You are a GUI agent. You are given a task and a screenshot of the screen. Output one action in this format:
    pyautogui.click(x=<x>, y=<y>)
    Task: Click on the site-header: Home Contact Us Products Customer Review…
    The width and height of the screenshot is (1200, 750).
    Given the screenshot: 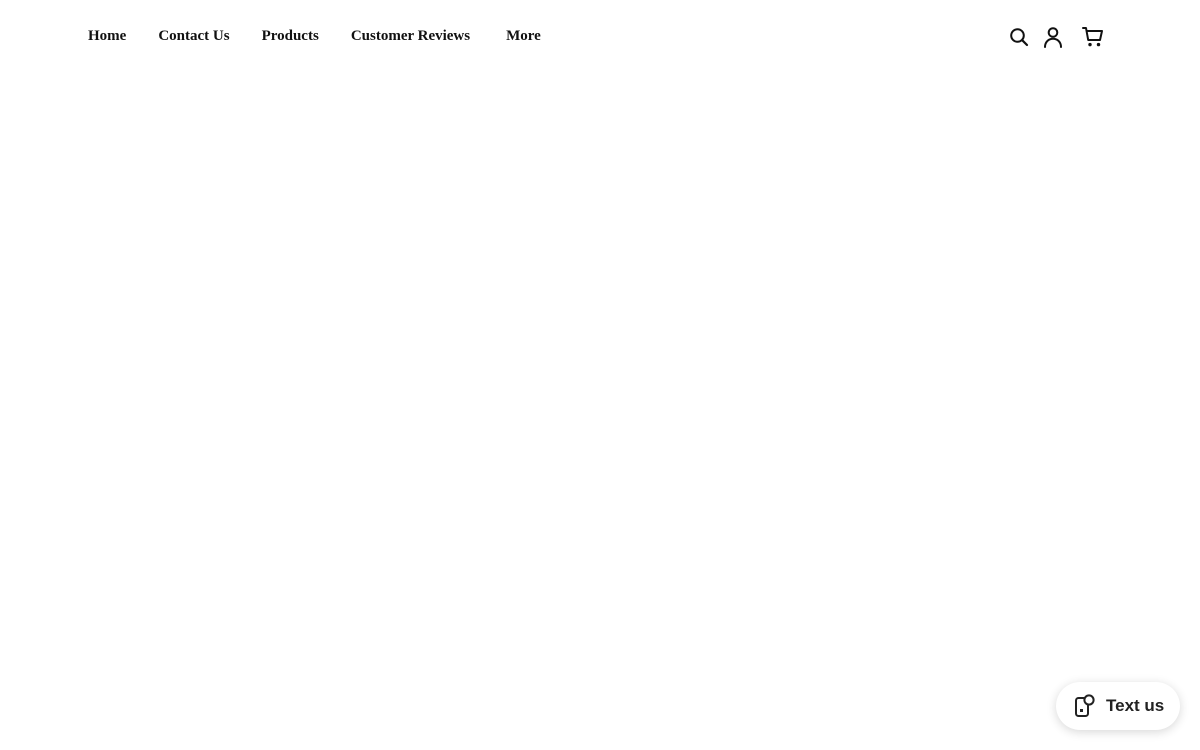 What is the action you would take?
    pyautogui.click(x=600, y=36)
    